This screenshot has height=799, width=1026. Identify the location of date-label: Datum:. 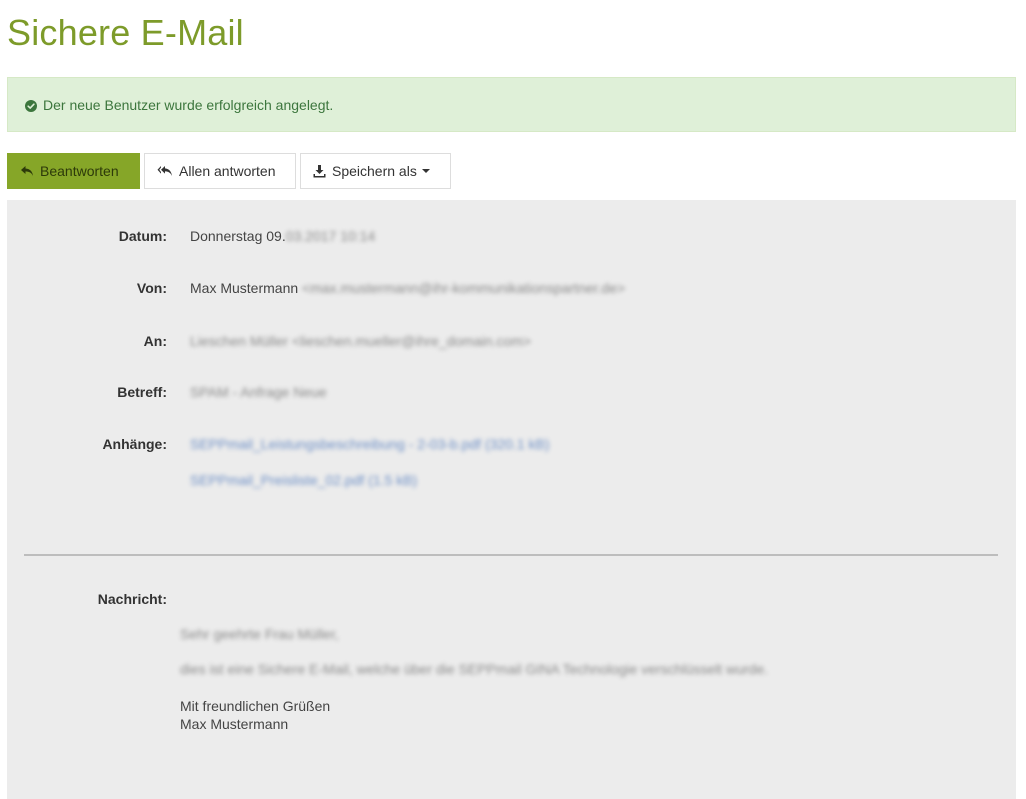
(142, 236).